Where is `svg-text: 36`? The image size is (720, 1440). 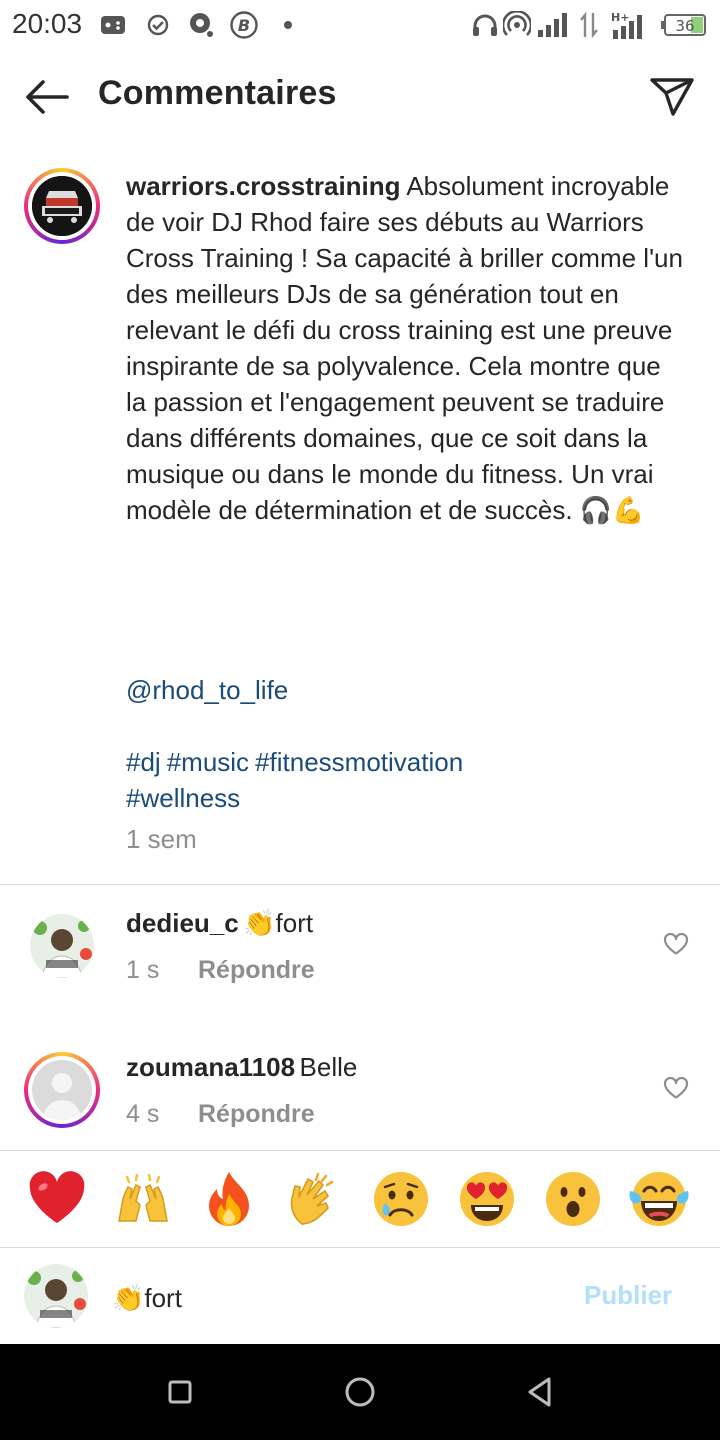
svg-text: 36 is located at coordinates (684, 26).